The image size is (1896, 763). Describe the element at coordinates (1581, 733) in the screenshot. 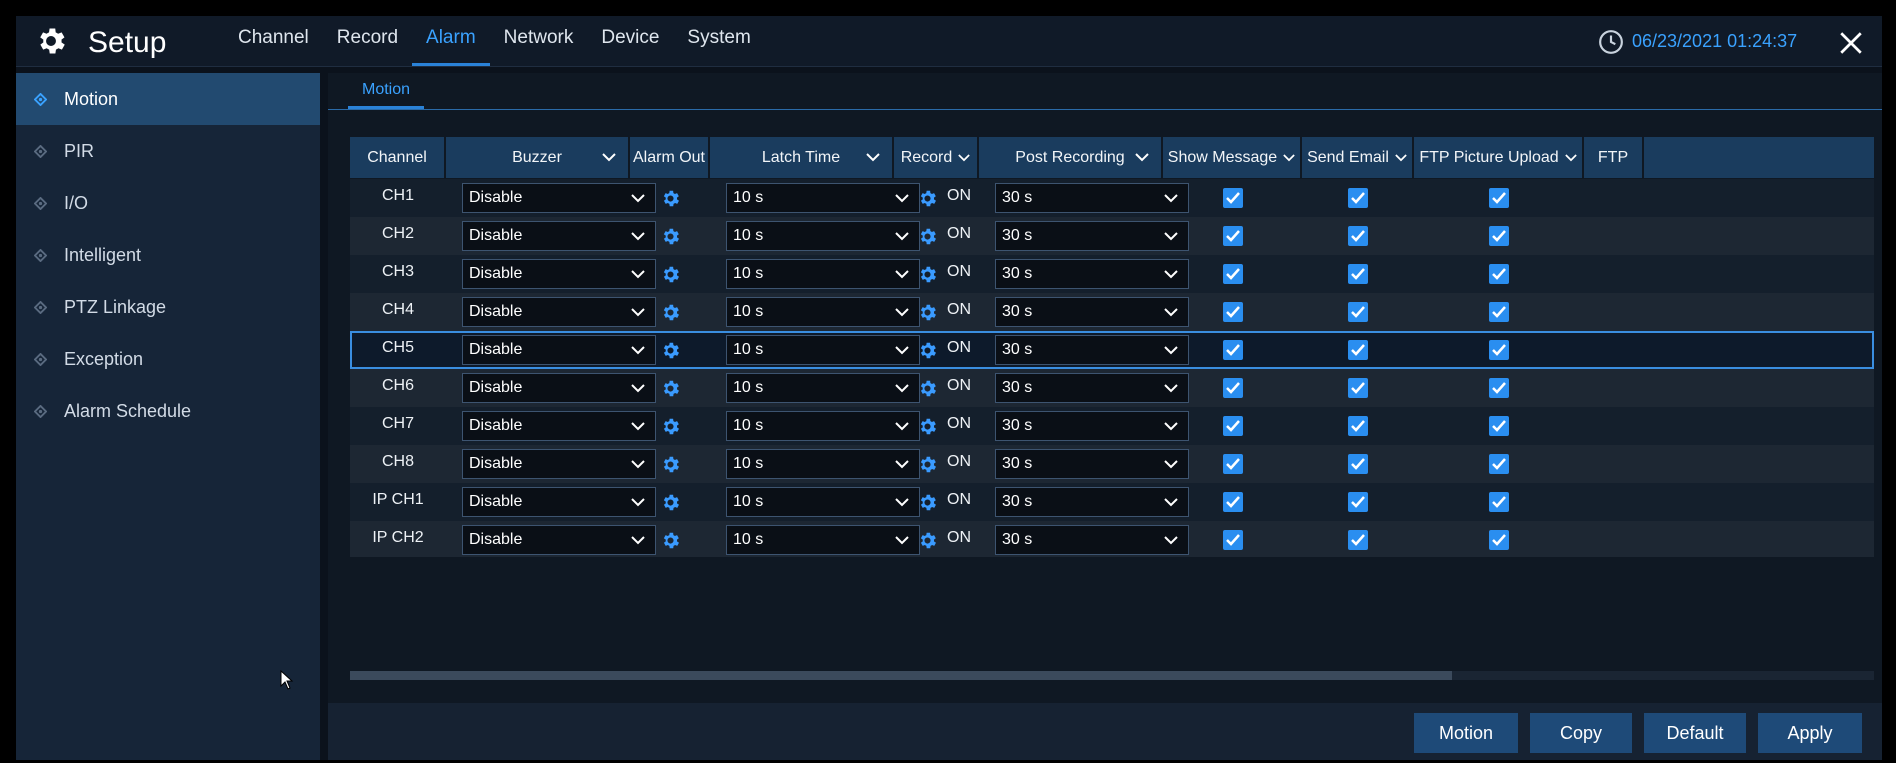

I see `copy-button: Copy` at that location.